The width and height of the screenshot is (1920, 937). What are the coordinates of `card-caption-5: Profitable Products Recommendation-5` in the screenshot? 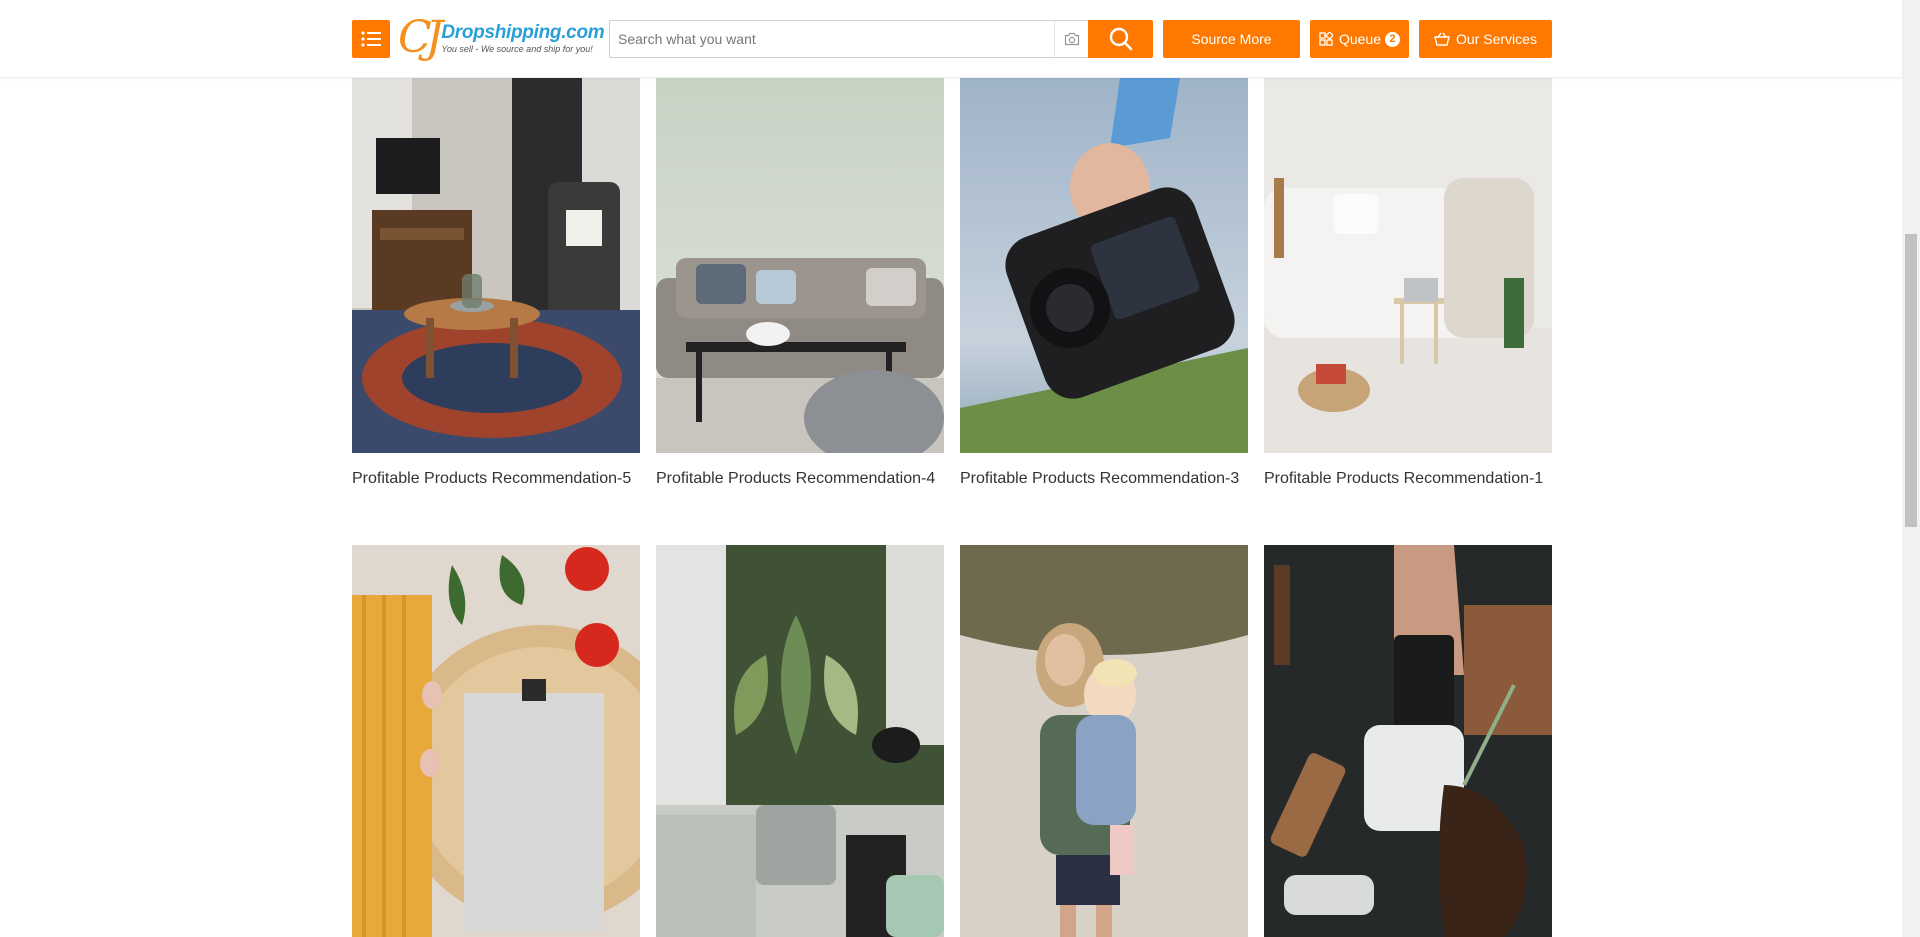 It's located at (491, 479).